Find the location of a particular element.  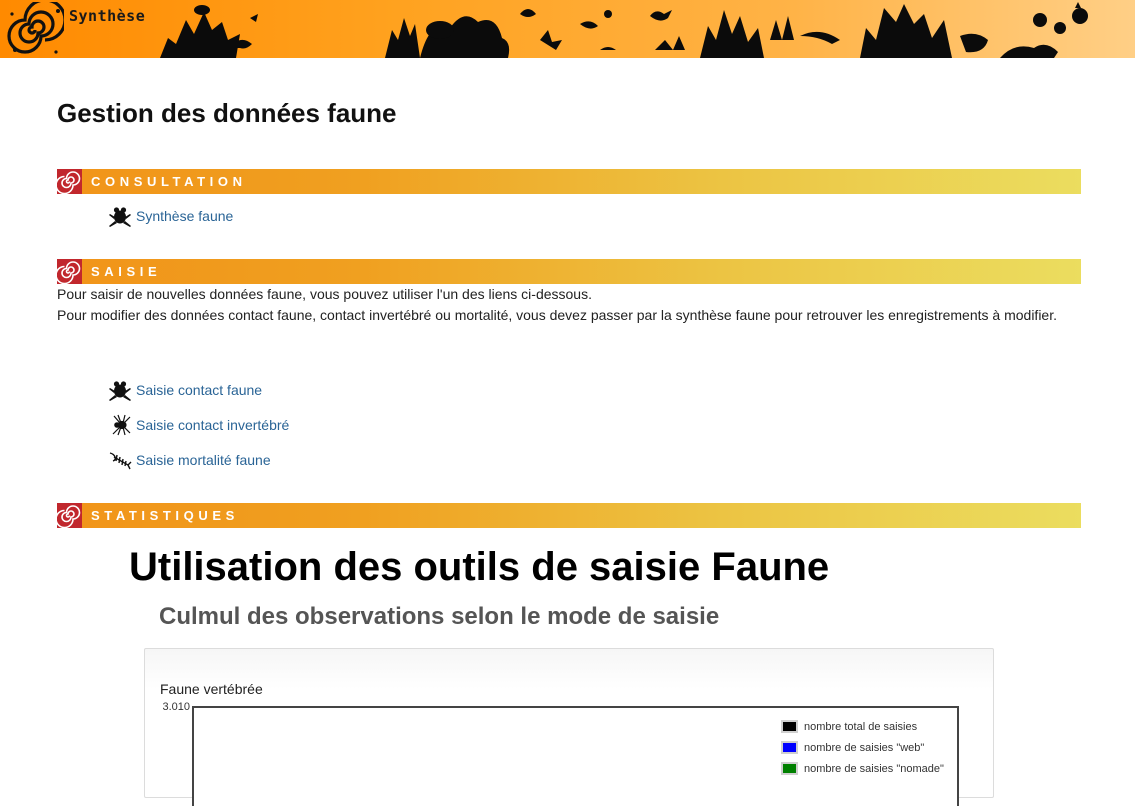

section-title: SAISIE is located at coordinates (126, 271).